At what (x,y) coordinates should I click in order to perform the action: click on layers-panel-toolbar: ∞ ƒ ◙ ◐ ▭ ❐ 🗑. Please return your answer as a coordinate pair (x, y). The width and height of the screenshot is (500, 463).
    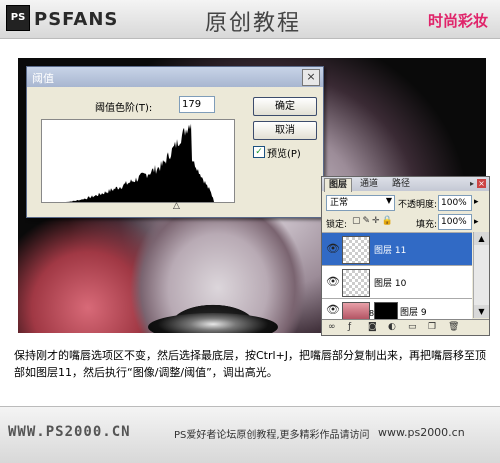
    Looking at the image, I should click on (405, 327).